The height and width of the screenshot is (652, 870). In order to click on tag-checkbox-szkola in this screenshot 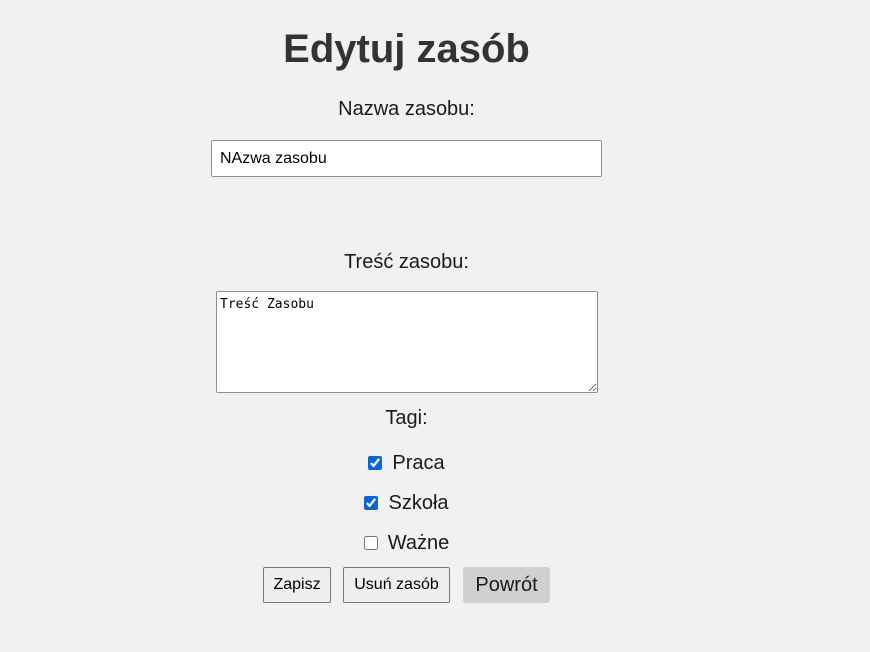, I will do `click(371, 503)`.